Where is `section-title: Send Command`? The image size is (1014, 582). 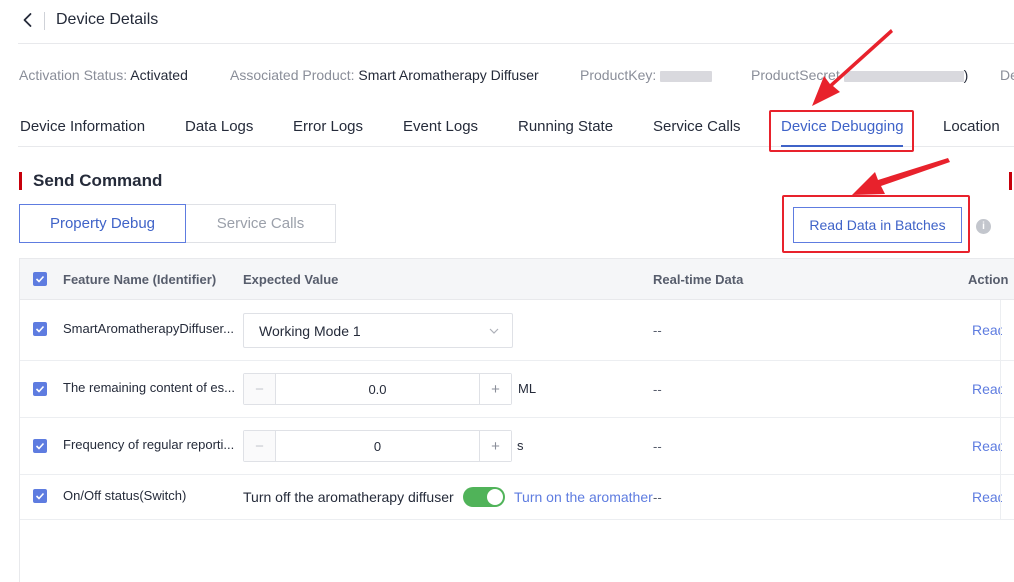
section-title: Send Command is located at coordinates (98, 180).